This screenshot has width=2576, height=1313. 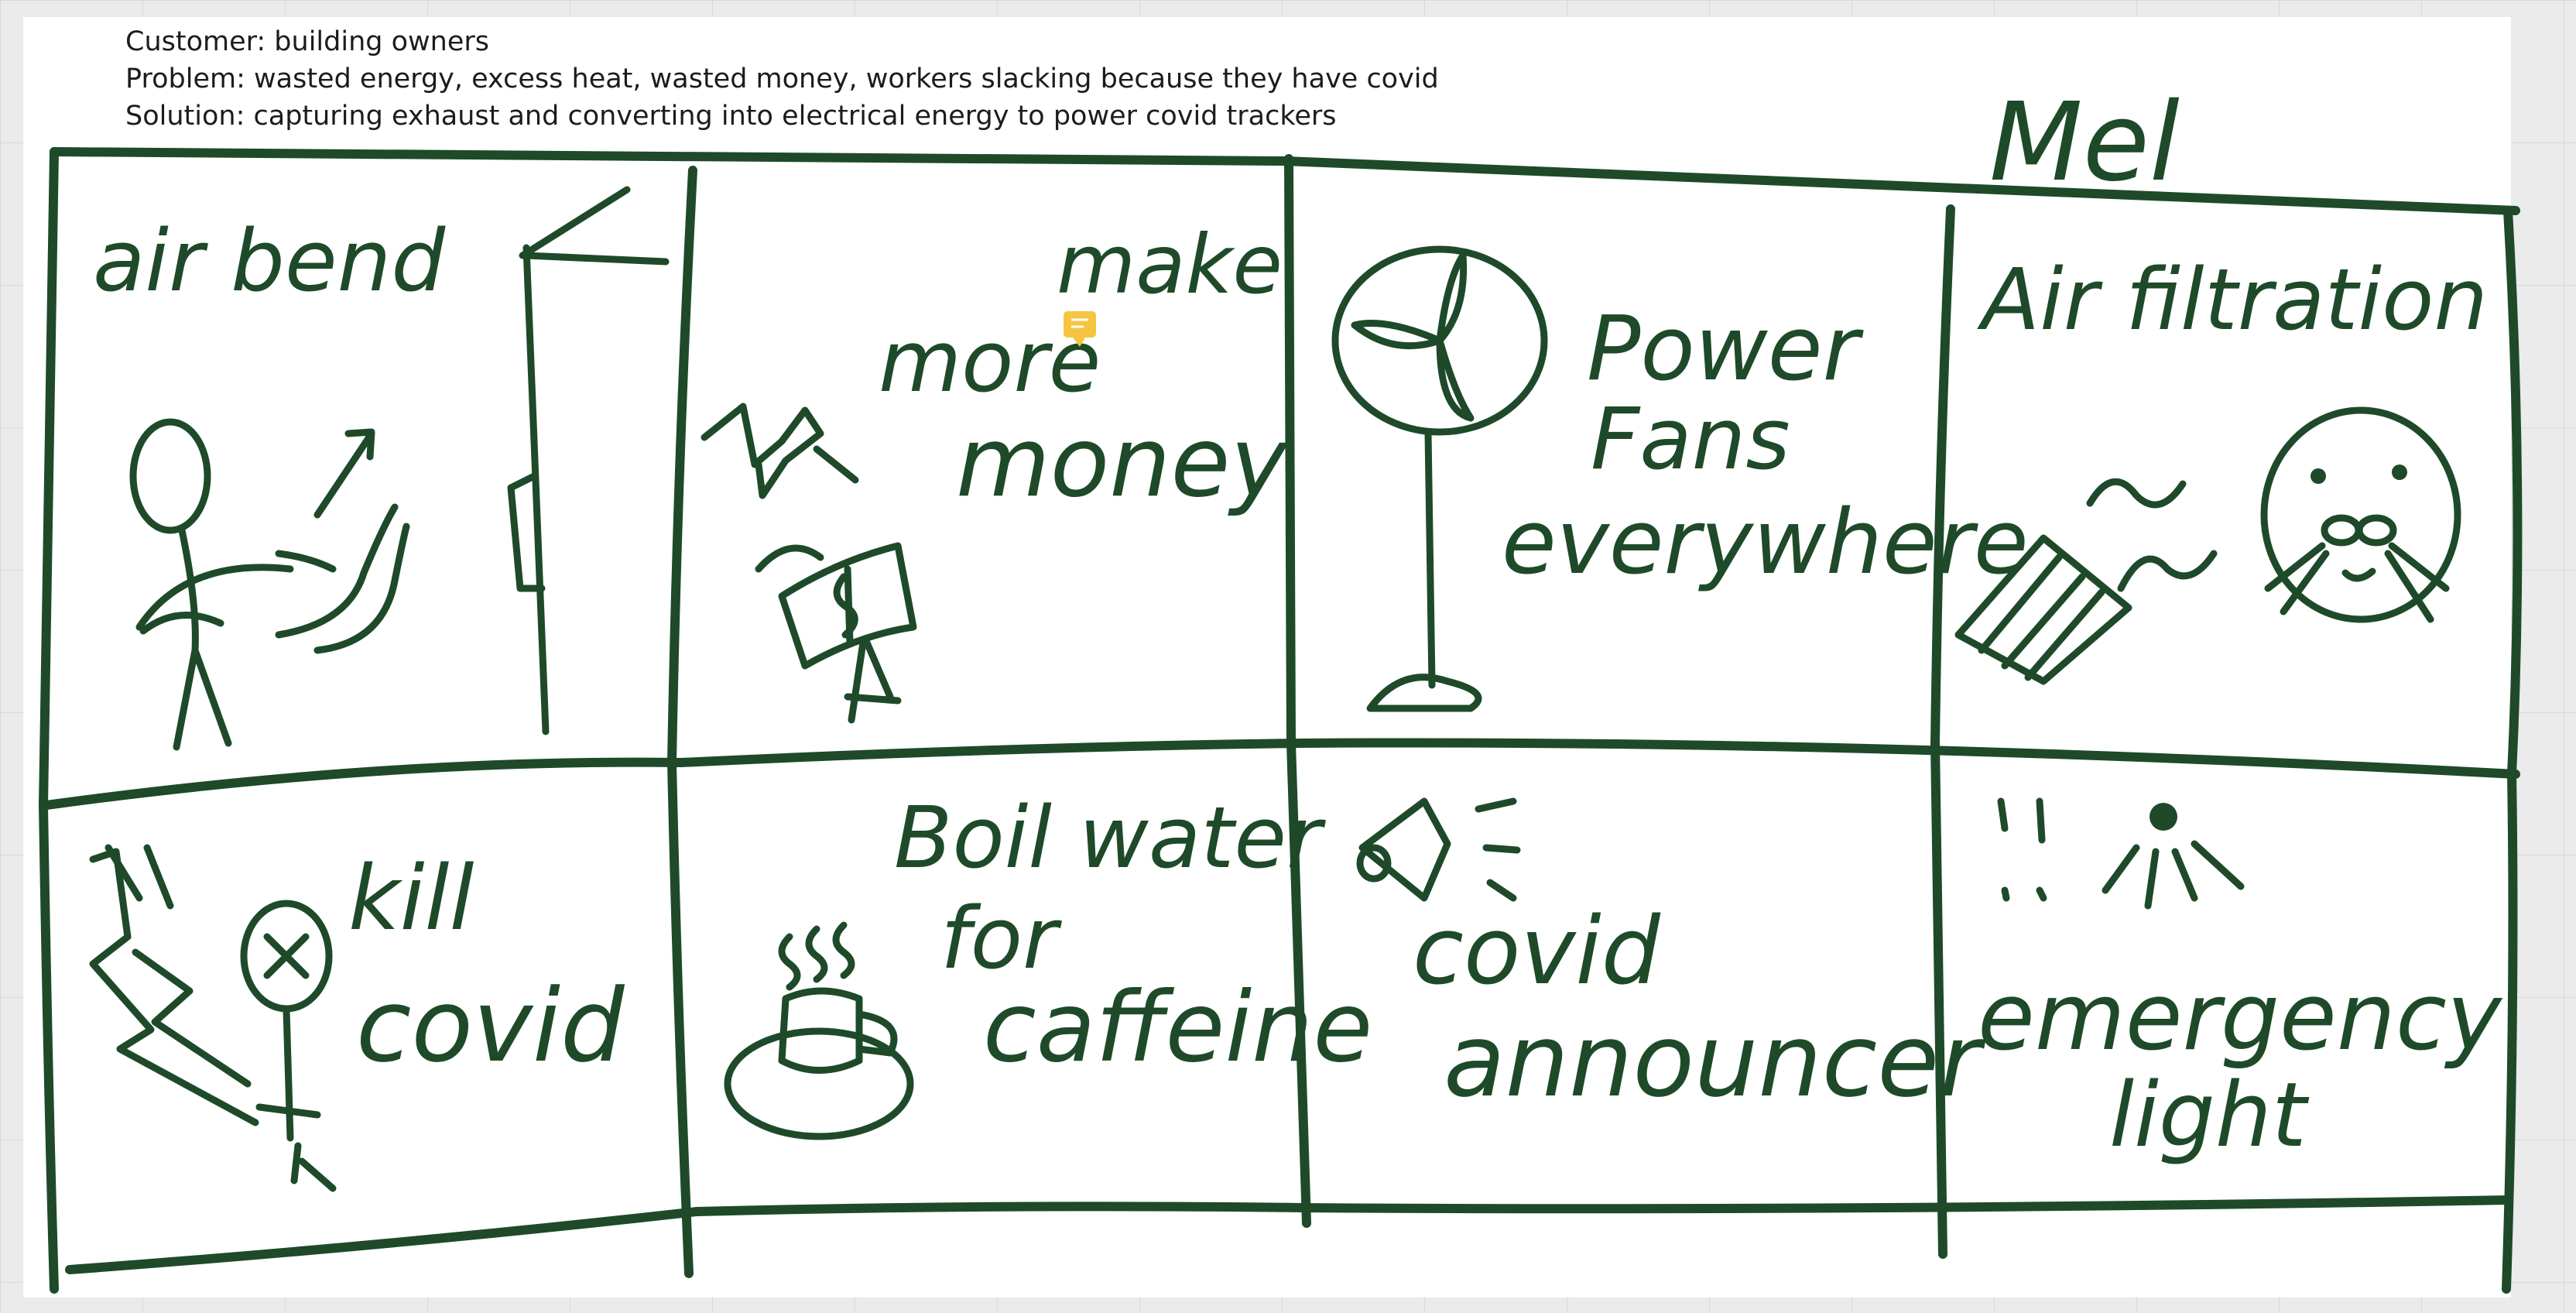 What do you see at coordinates (490, 1026) in the screenshot?
I see `panel-kill-covid-line-2: covid` at bounding box center [490, 1026].